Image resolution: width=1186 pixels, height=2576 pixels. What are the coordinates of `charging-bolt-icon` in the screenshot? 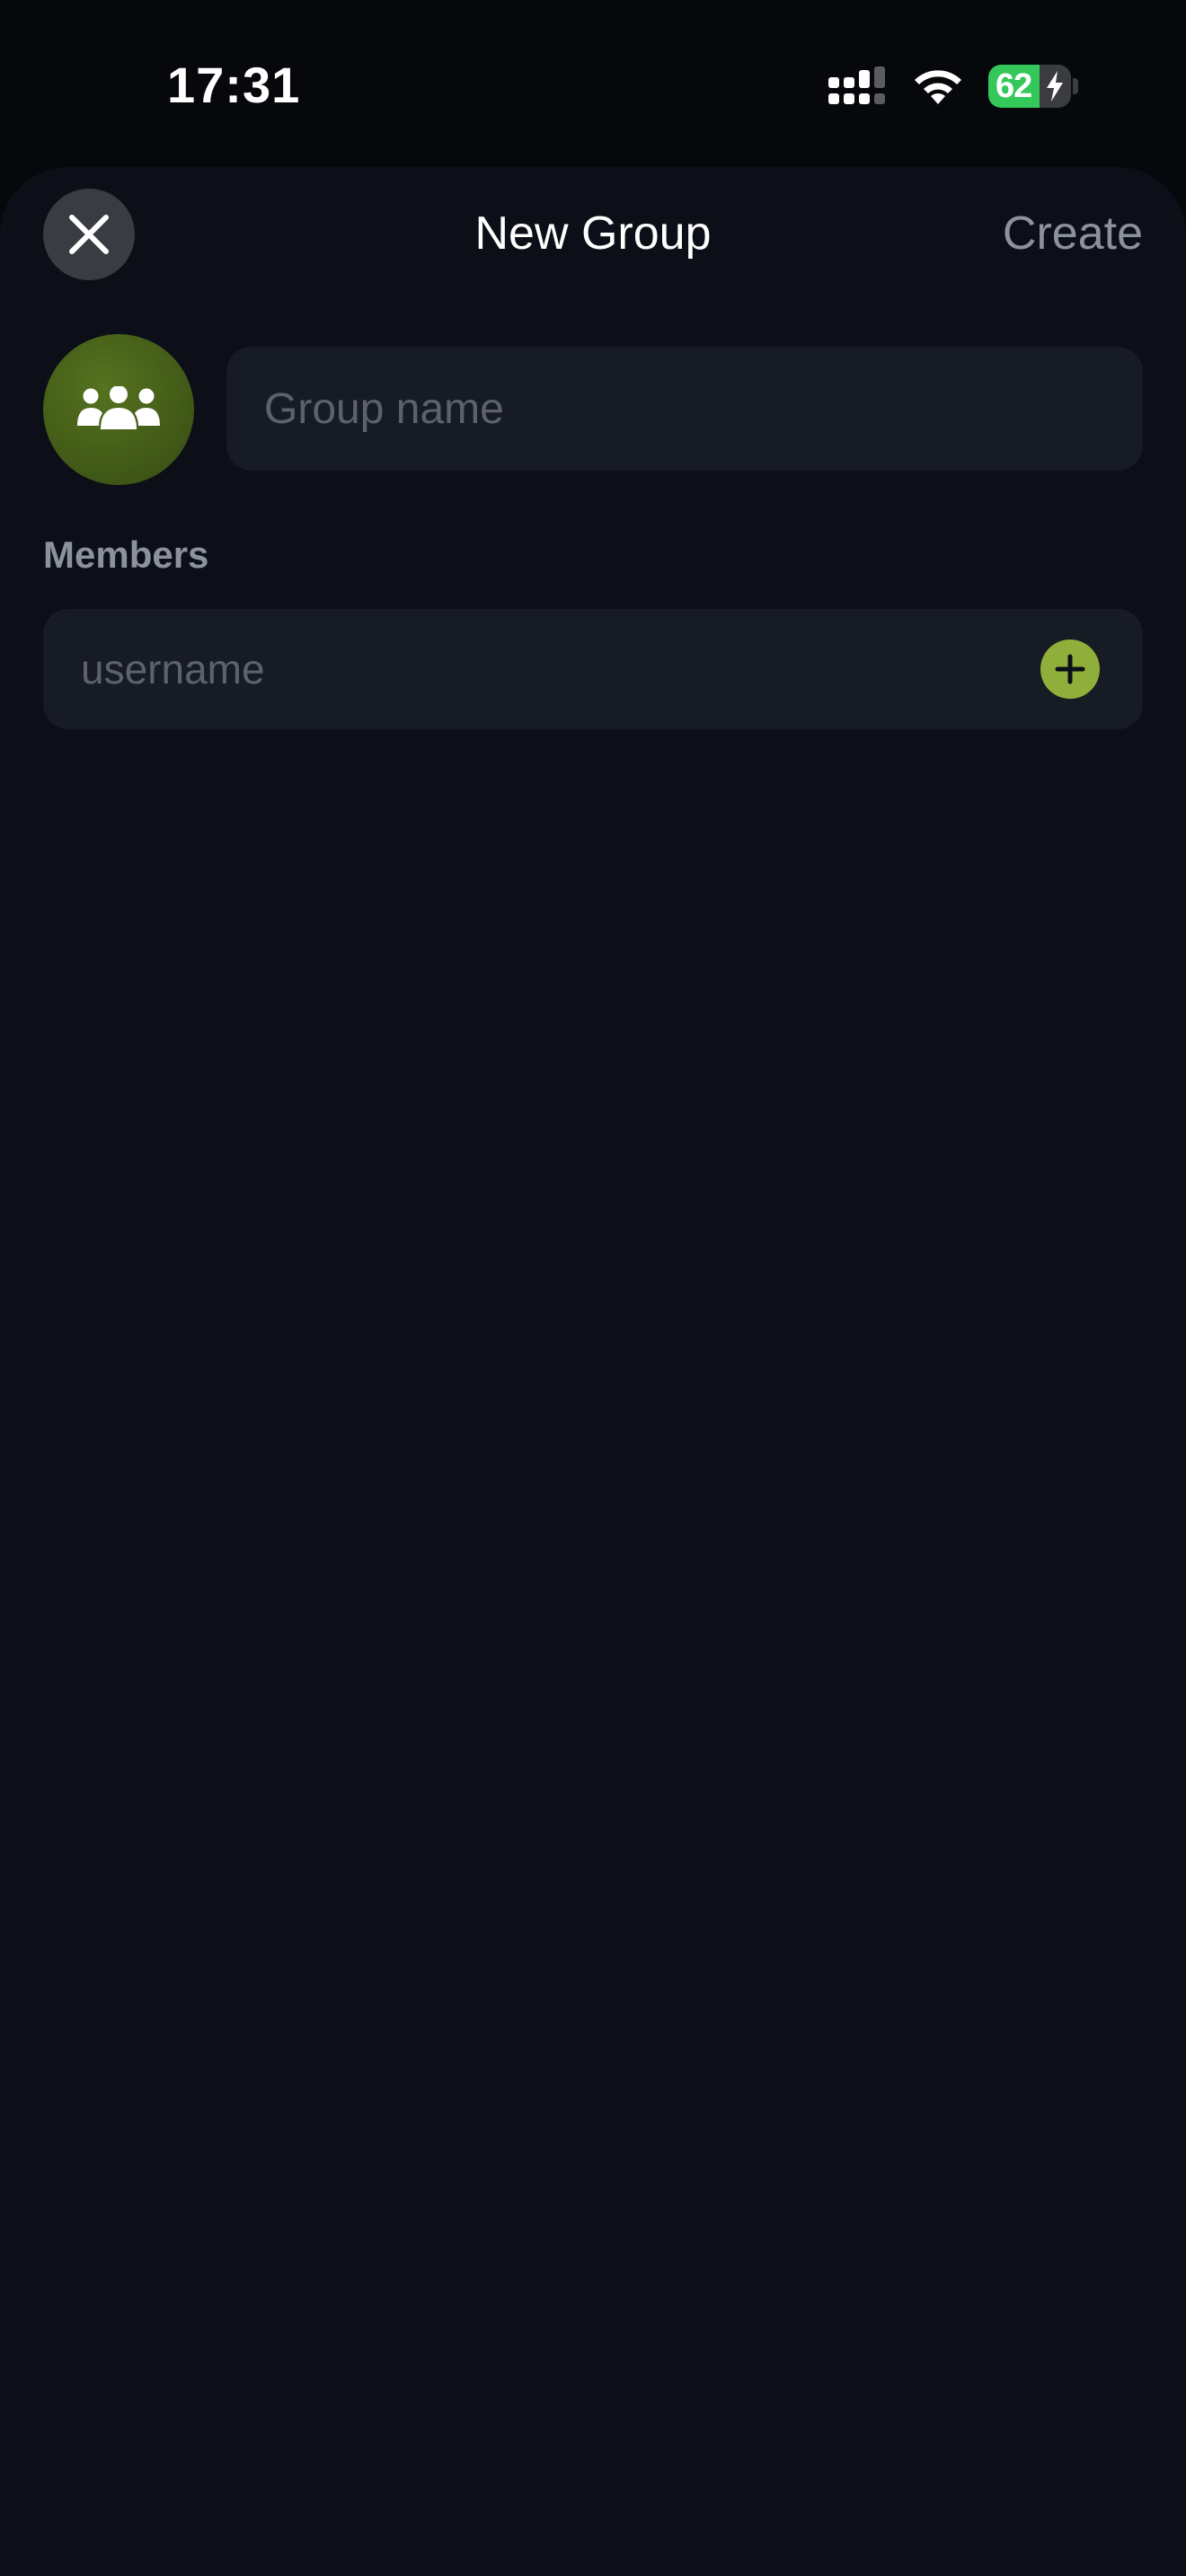 It's located at (1055, 86).